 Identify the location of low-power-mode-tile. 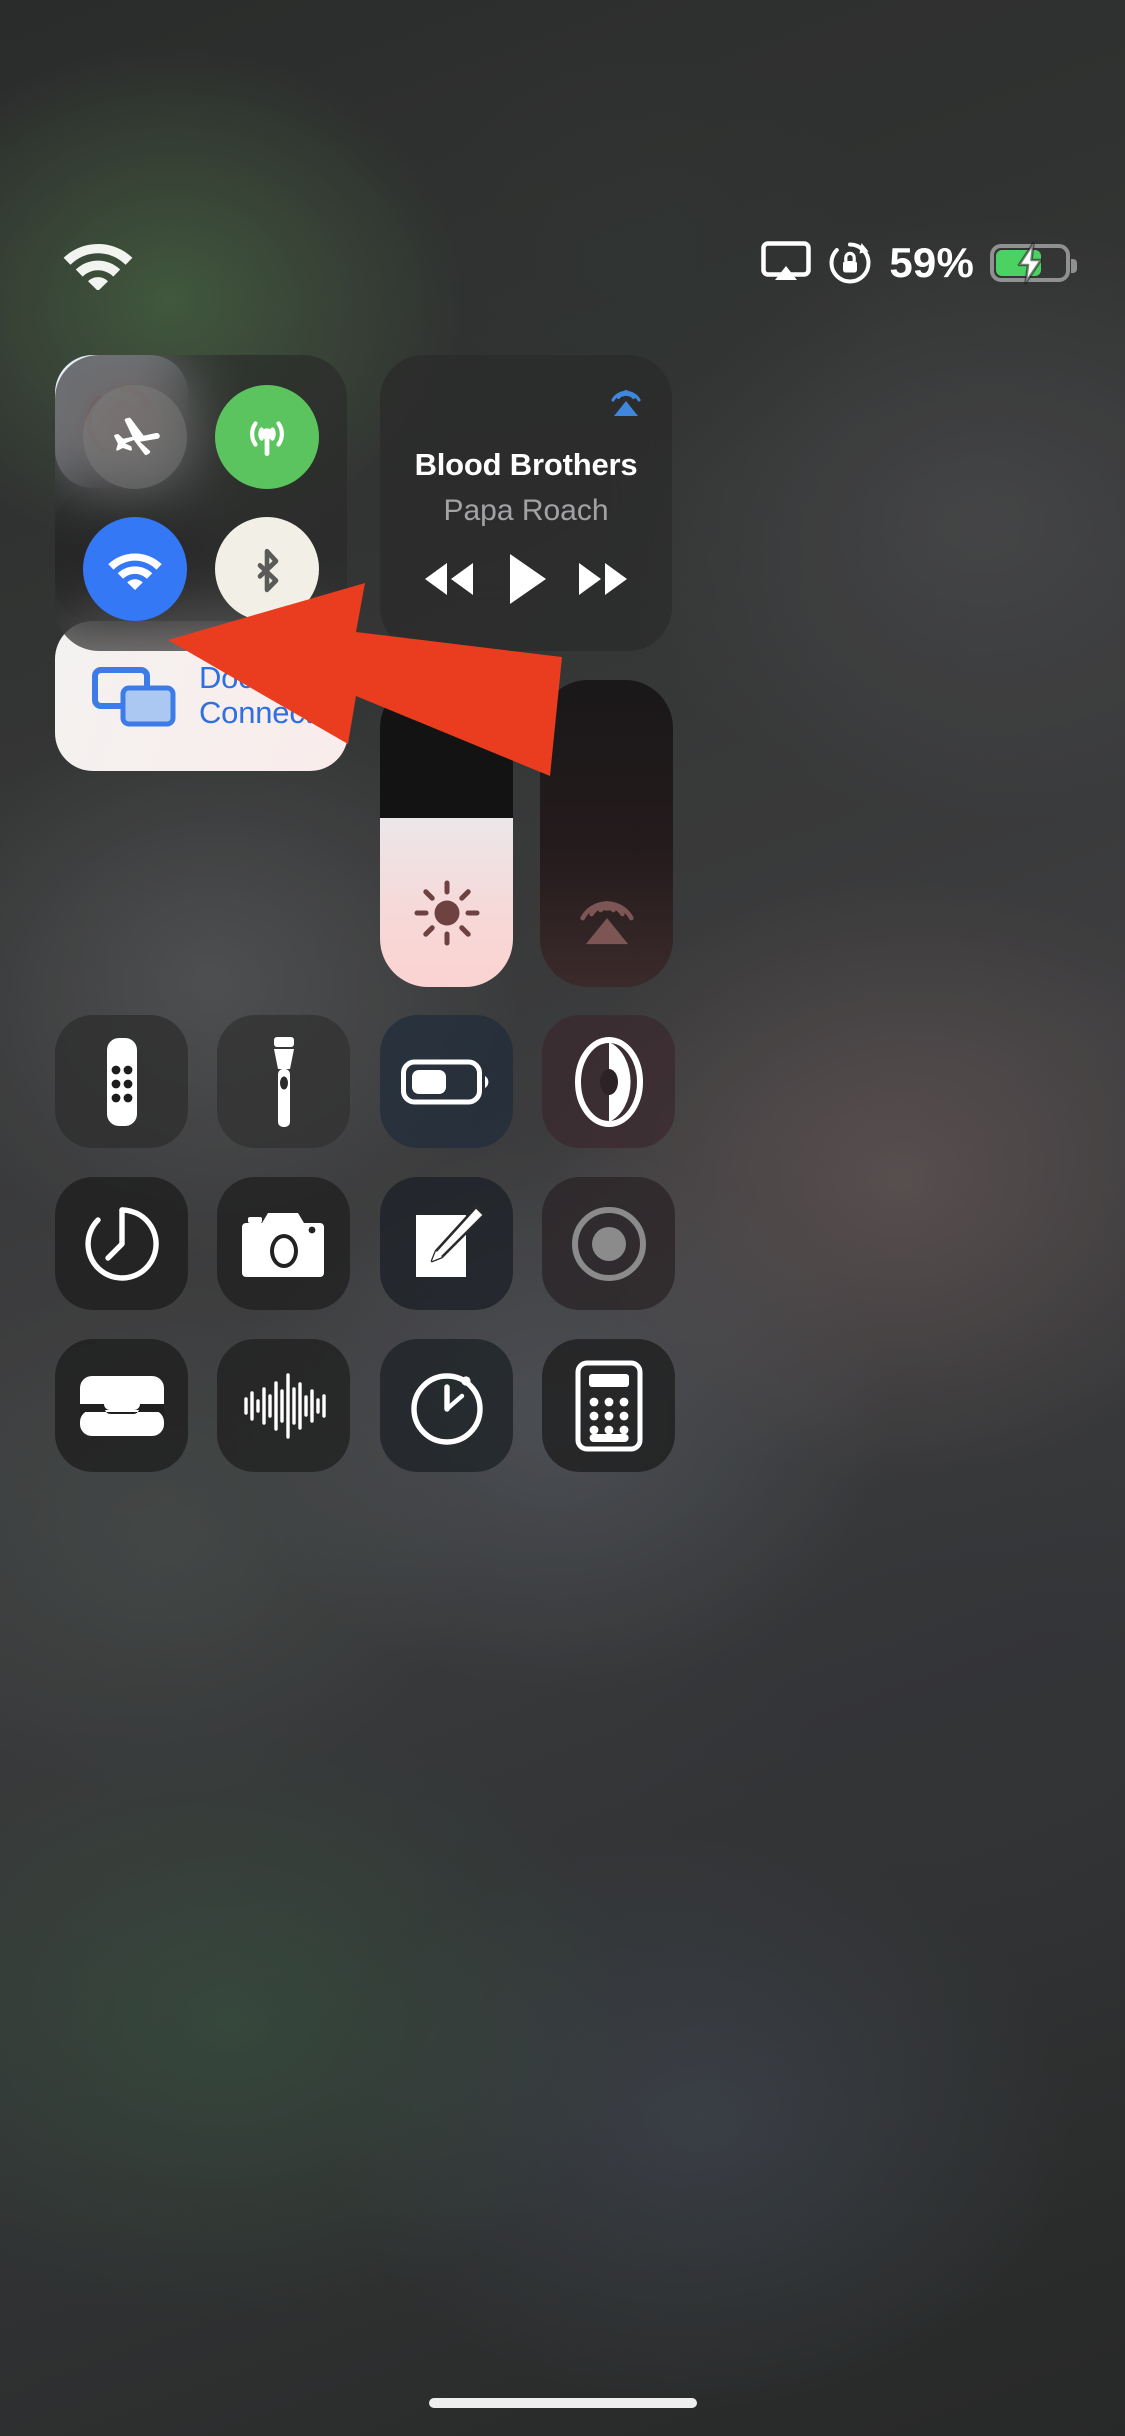
(446, 1081).